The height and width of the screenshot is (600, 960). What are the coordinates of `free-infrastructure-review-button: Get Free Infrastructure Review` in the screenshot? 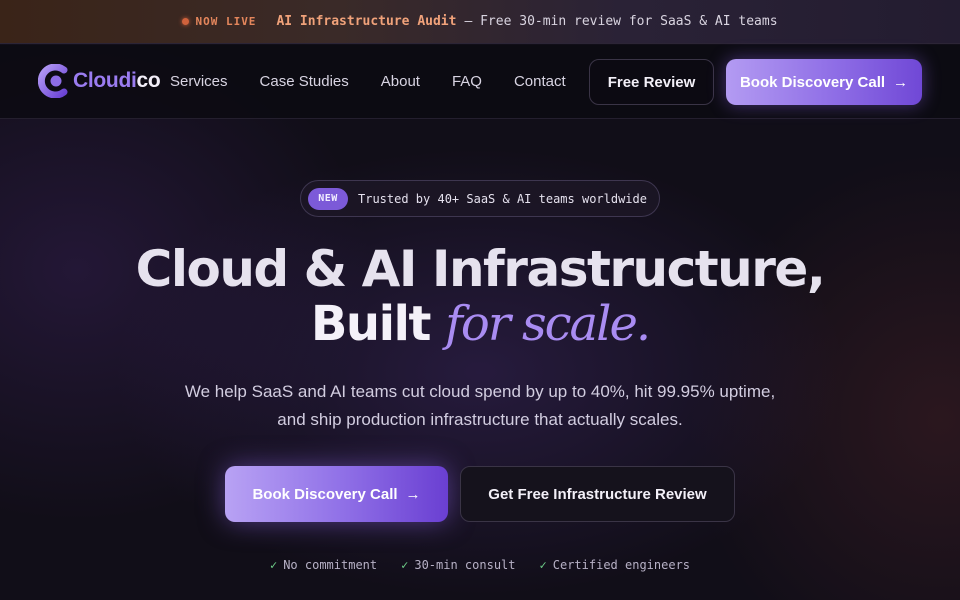 It's located at (597, 494).